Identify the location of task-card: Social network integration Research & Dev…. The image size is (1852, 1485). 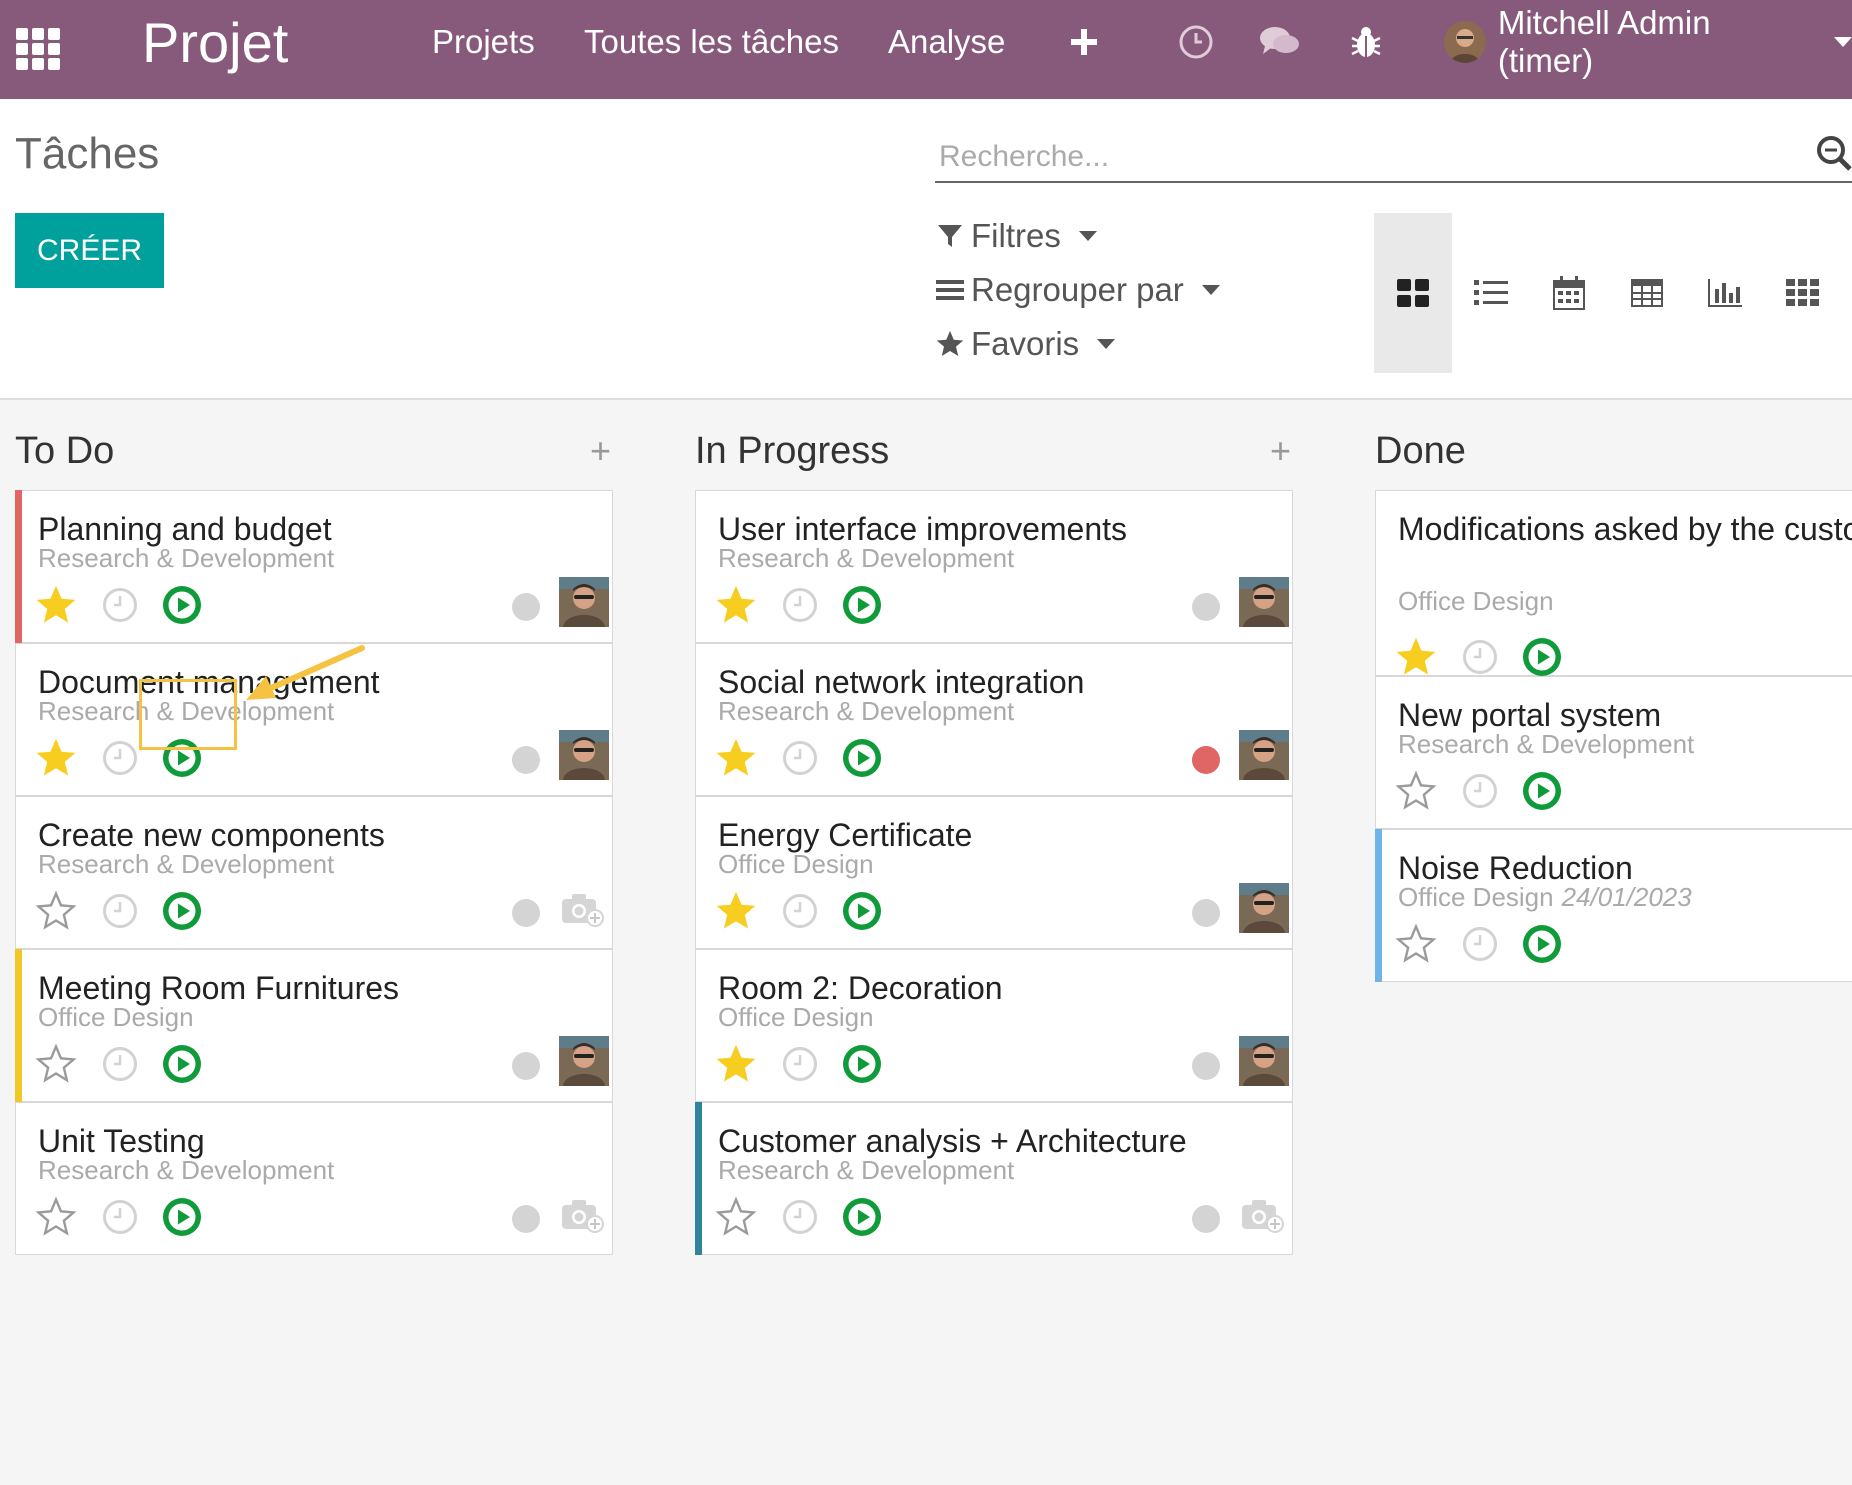
(994, 719).